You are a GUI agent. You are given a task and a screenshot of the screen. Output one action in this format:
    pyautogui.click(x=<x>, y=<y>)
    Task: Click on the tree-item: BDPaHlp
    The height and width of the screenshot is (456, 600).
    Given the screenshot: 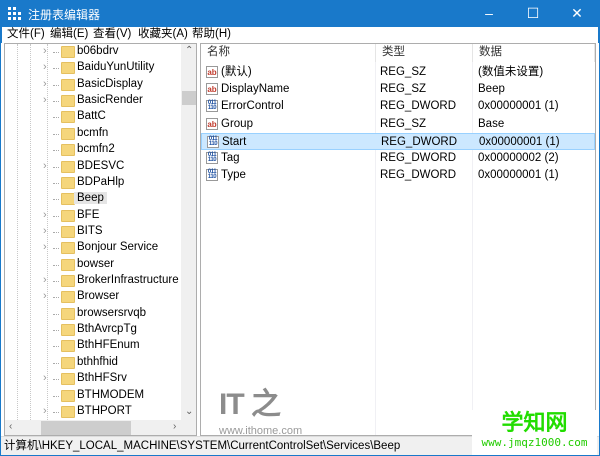 What is the action you would take?
    pyautogui.click(x=94, y=183)
    